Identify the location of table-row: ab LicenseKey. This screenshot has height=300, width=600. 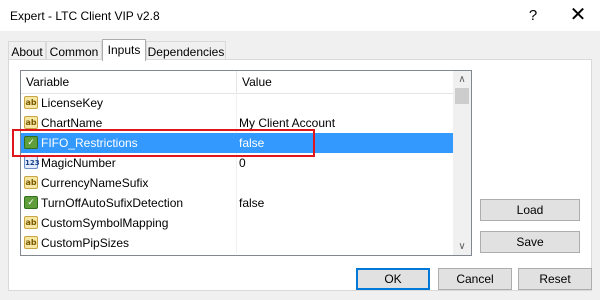
(237, 103).